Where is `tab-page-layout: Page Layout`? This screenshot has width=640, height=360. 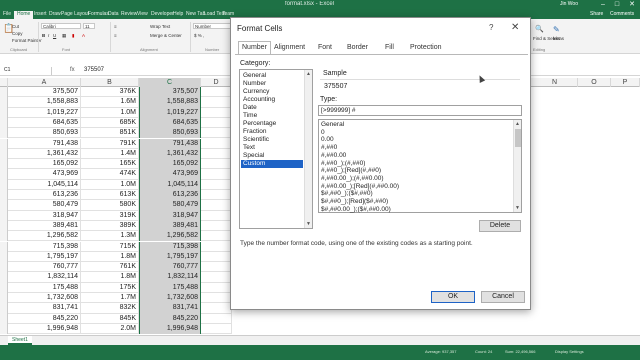 tab-page-layout: Page Layout is located at coordinates (75, 14).